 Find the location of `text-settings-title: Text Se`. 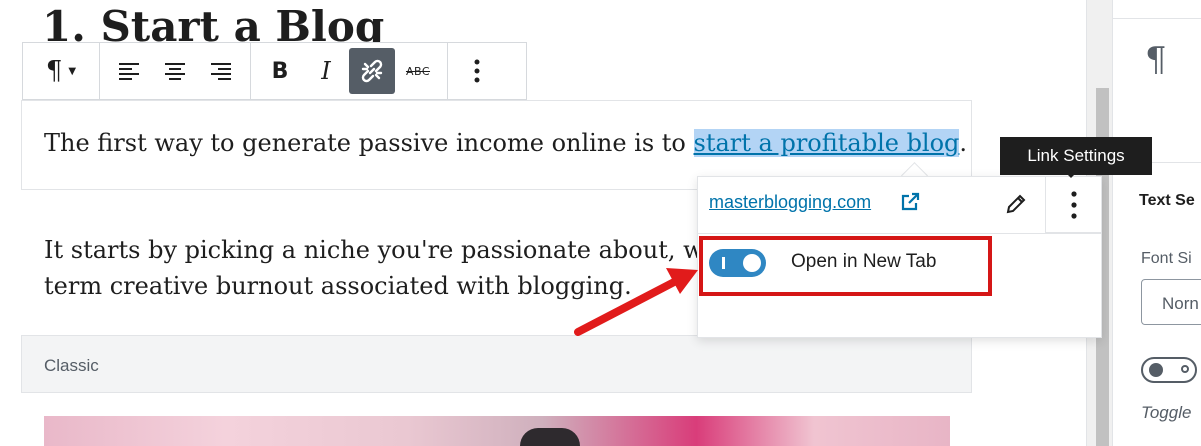

text-settings-title: Text Se is located at coordinates (1167, 201).